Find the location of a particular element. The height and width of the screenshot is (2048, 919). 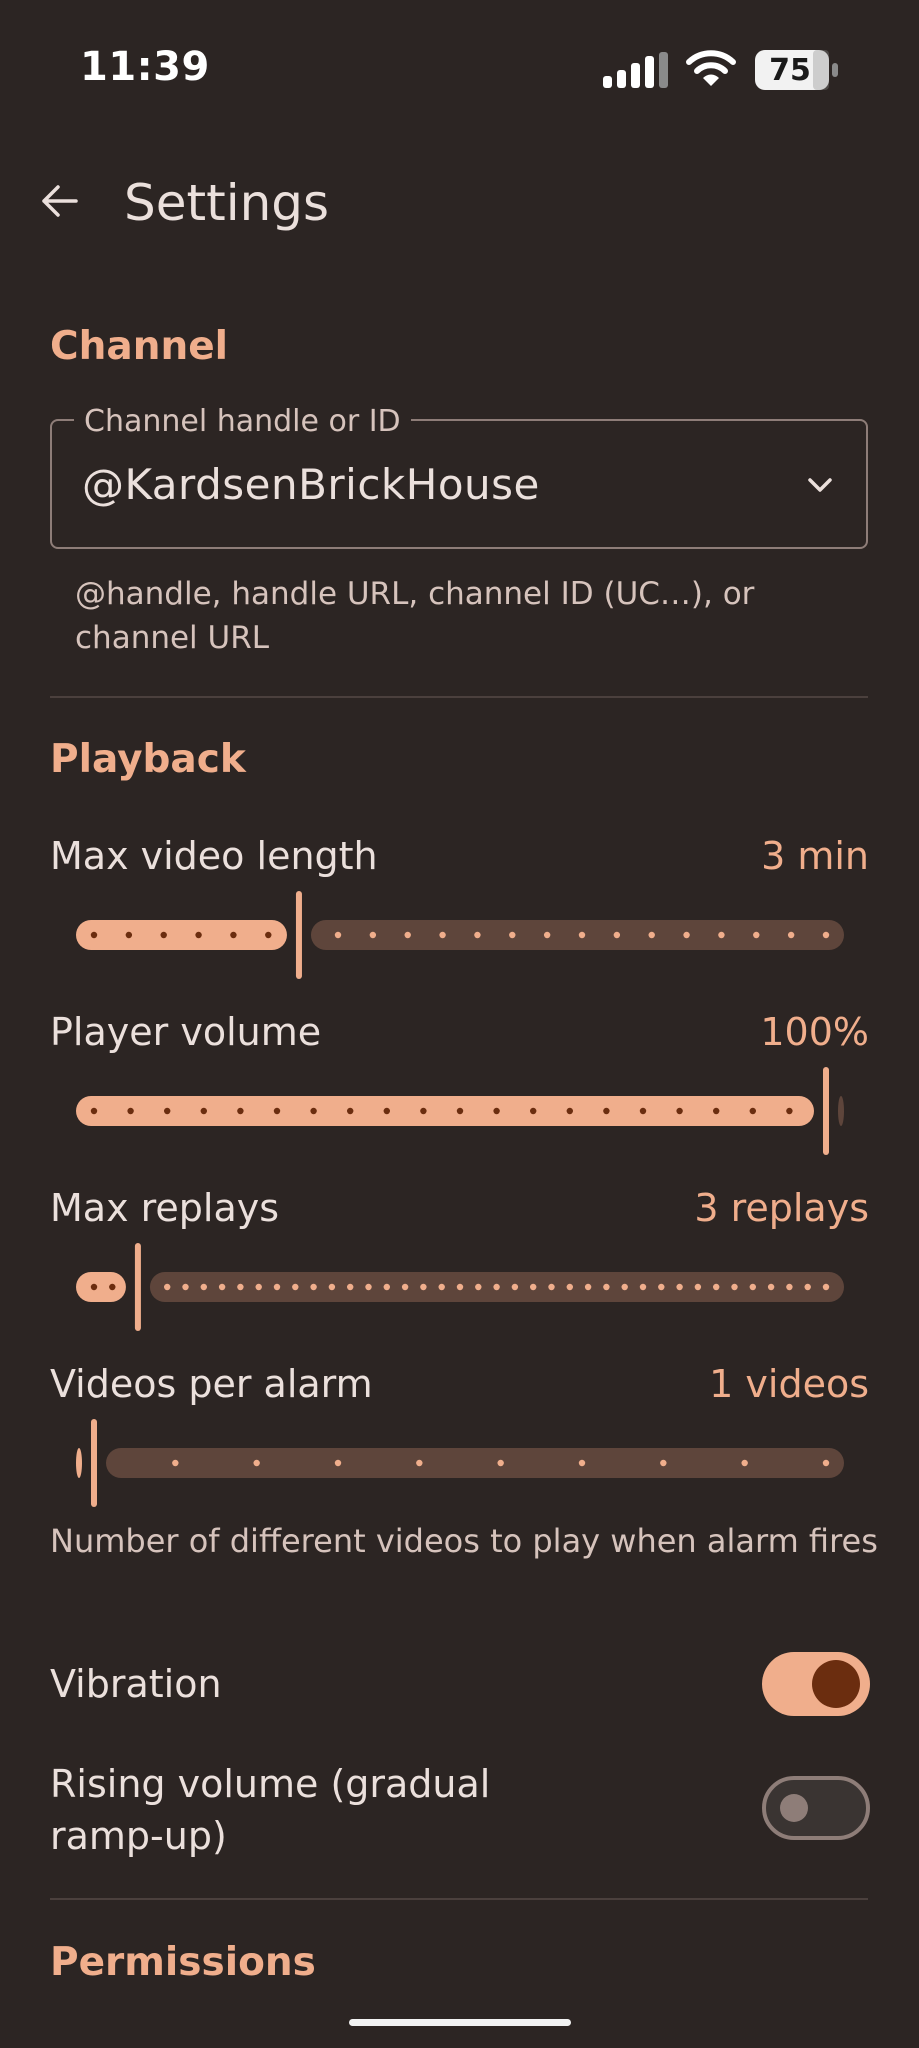

cellular-signal-icon is located at coordinates (635, 70).